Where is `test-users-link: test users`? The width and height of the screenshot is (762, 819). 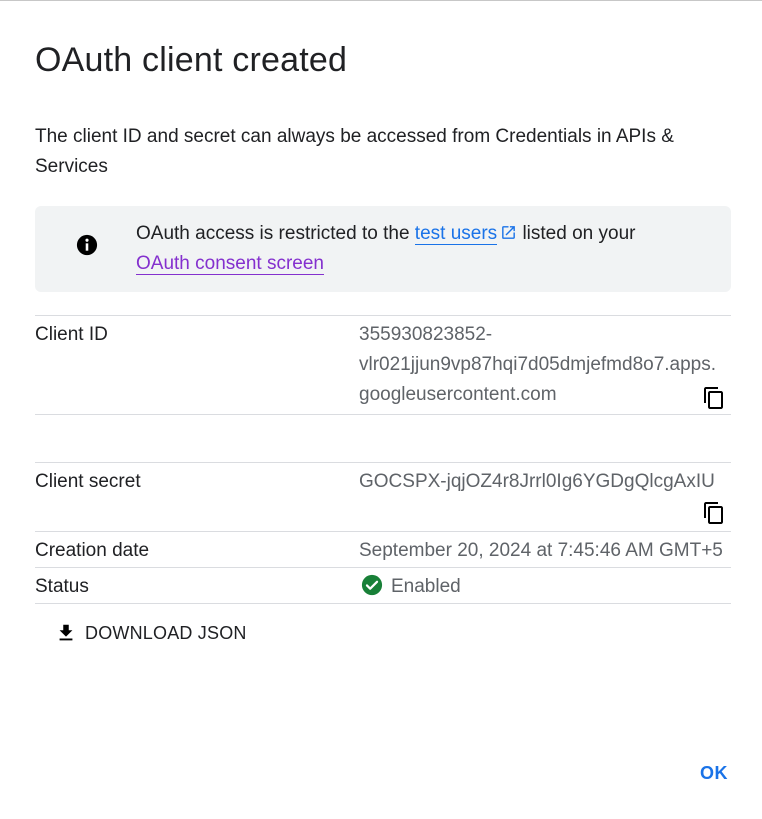 test-users-link: test users is located at coordinates (456, 234).